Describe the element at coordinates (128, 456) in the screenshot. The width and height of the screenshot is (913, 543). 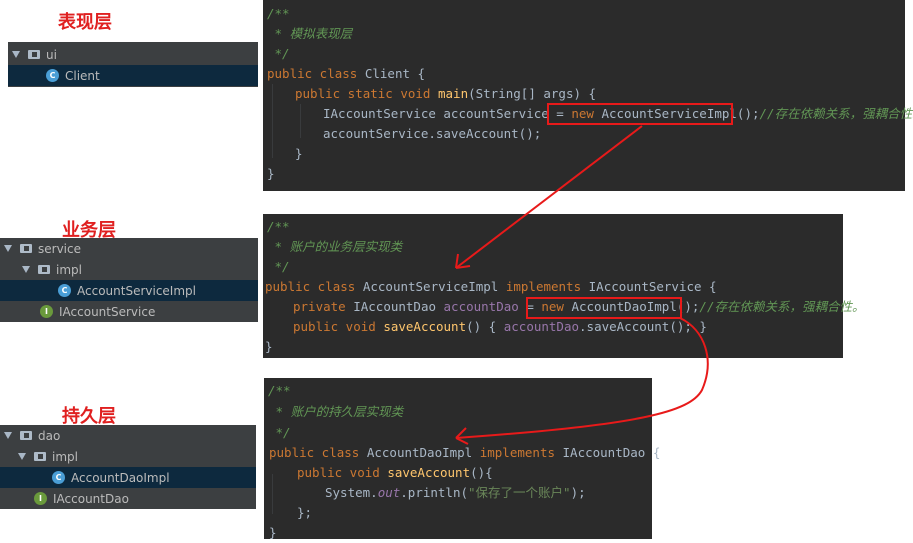
I see `tree-node-dao-impl: impl` at that location.